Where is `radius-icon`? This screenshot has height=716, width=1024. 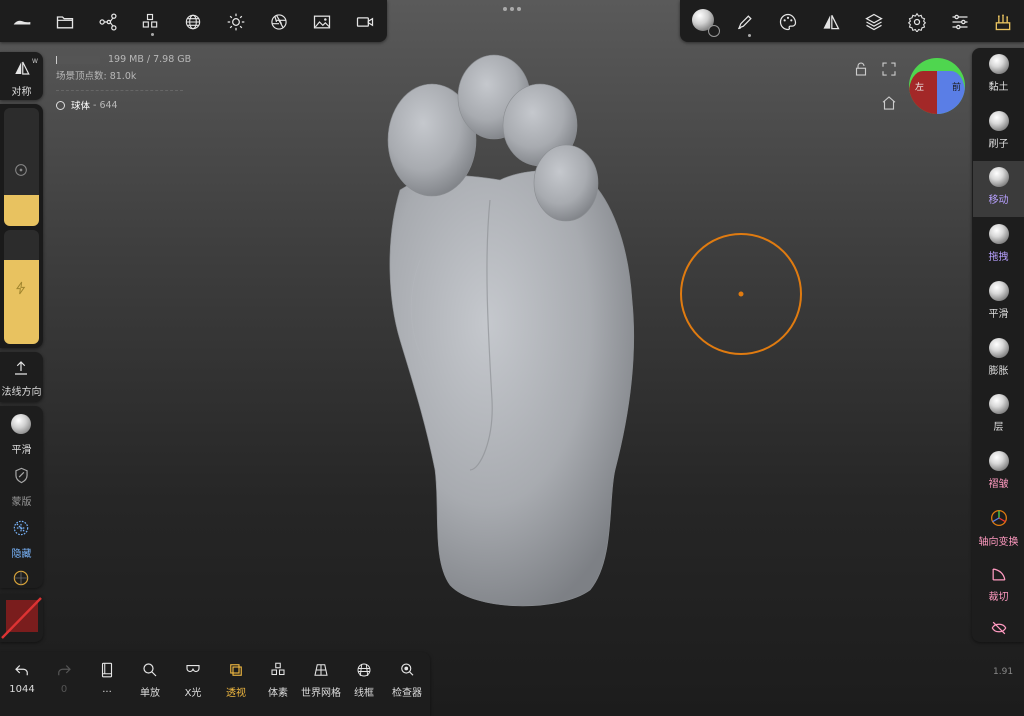
radius-icon is located at coordinates (21, 170).